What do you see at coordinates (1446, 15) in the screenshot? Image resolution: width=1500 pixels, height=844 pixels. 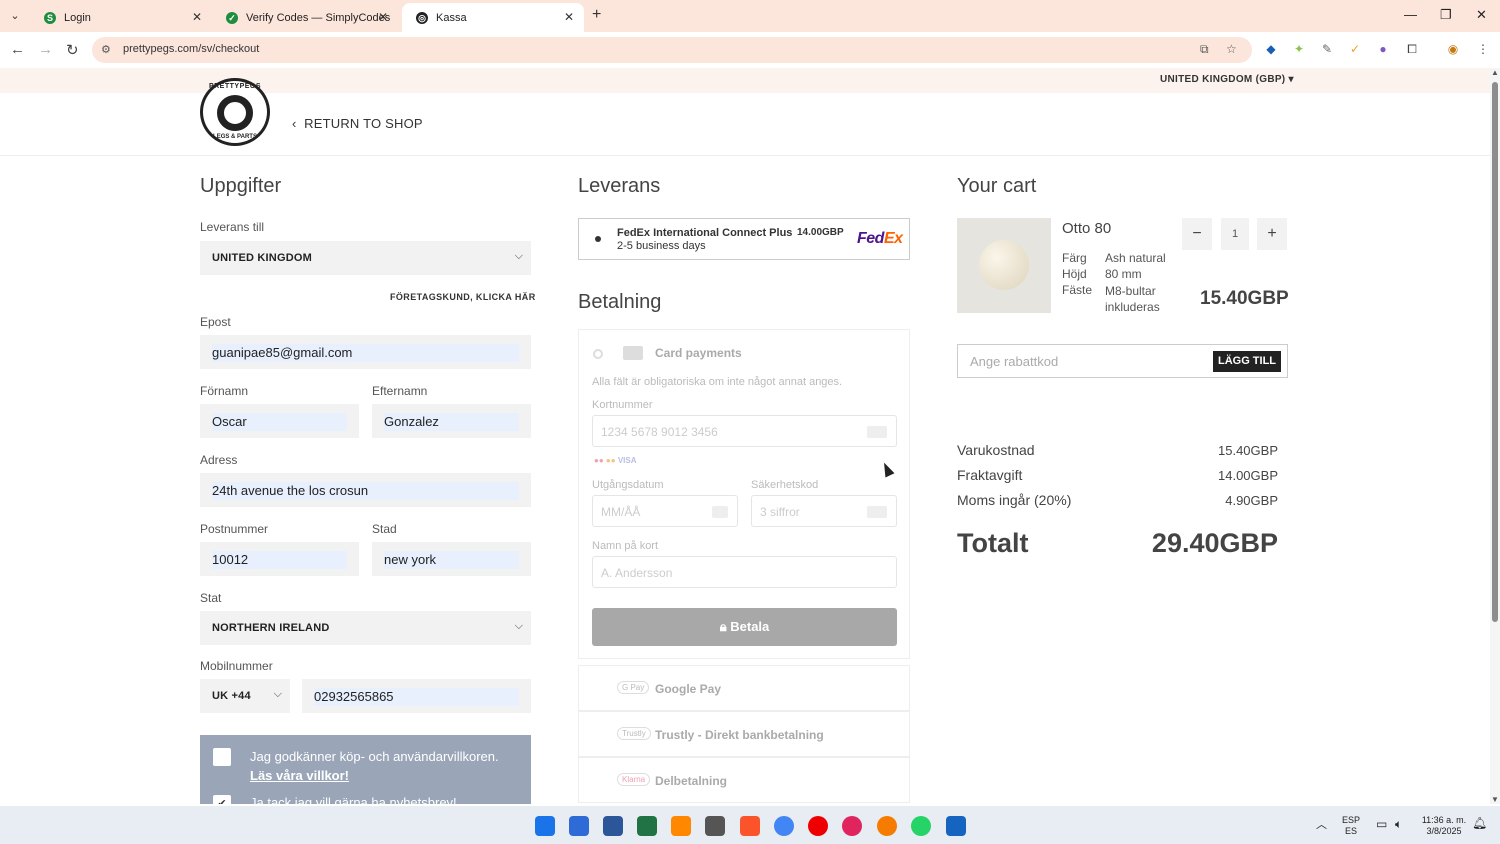 I see `restore-icon: ❐` at bounding box center [1446, 15].